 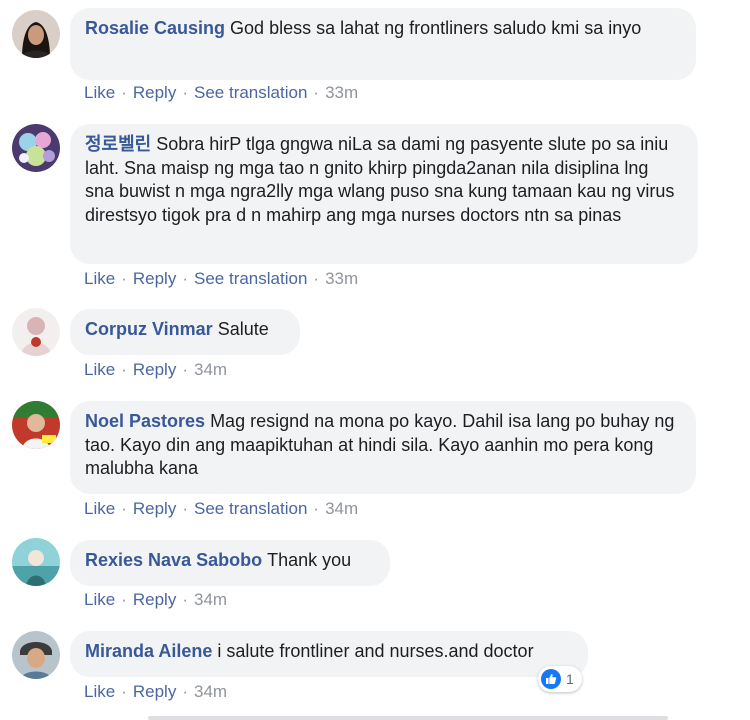 I want to click on comment-author: Miranda Ailene, so click(x=148, y=651).